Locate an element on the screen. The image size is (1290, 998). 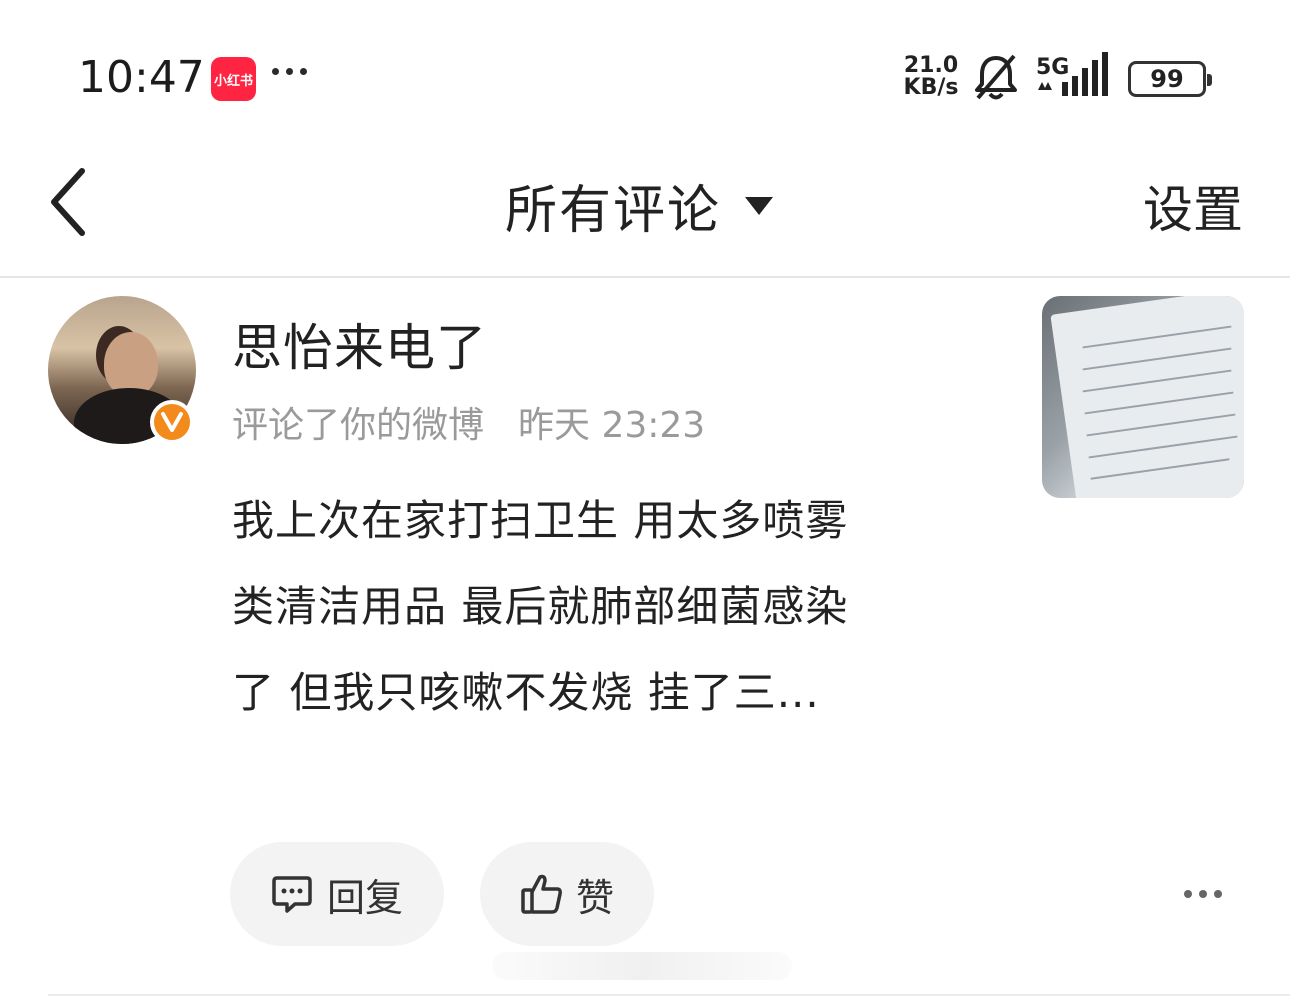
comment-line: 类清洁用品 最后就肺部细菌感染 is located at coordinates (540, 606).